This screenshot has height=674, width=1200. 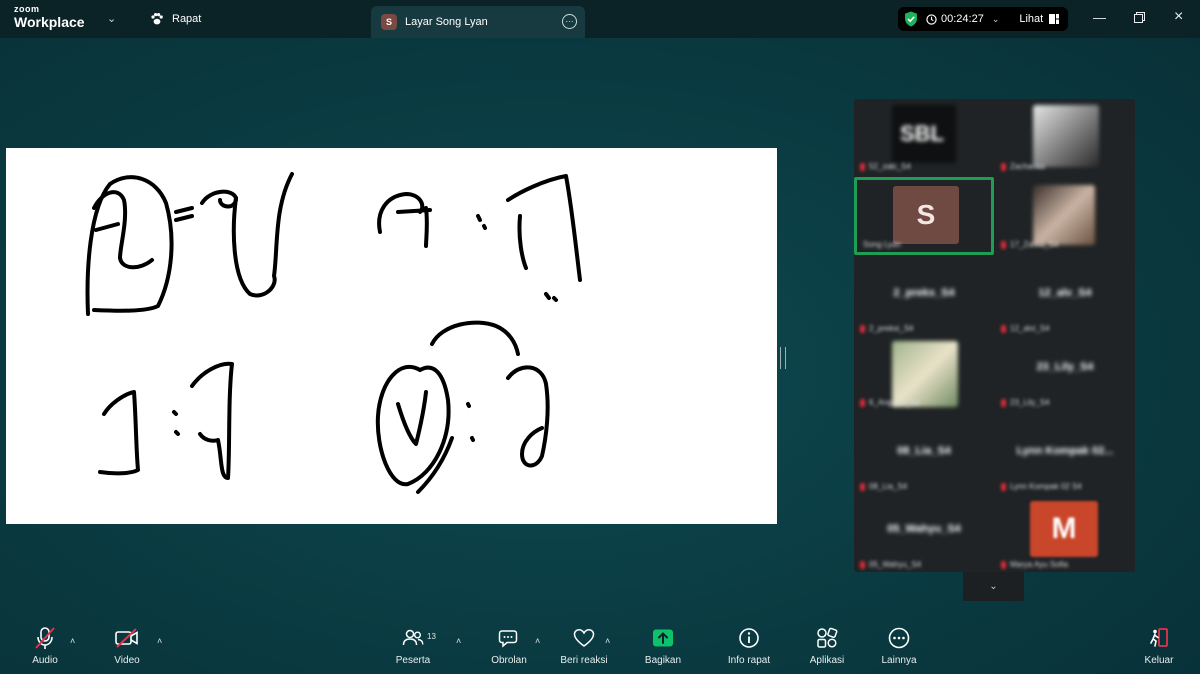 What do you see at coordinates (827, 660) in the screenshot?
I see `apps-label: Aplikasi` at bounding box center [827, 660].